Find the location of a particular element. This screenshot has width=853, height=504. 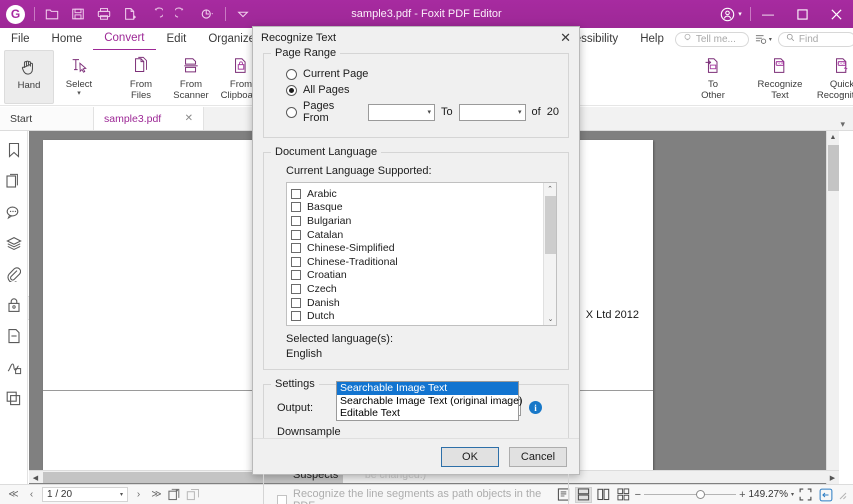

continuous-view-icon is located at coordinates (583, 494).